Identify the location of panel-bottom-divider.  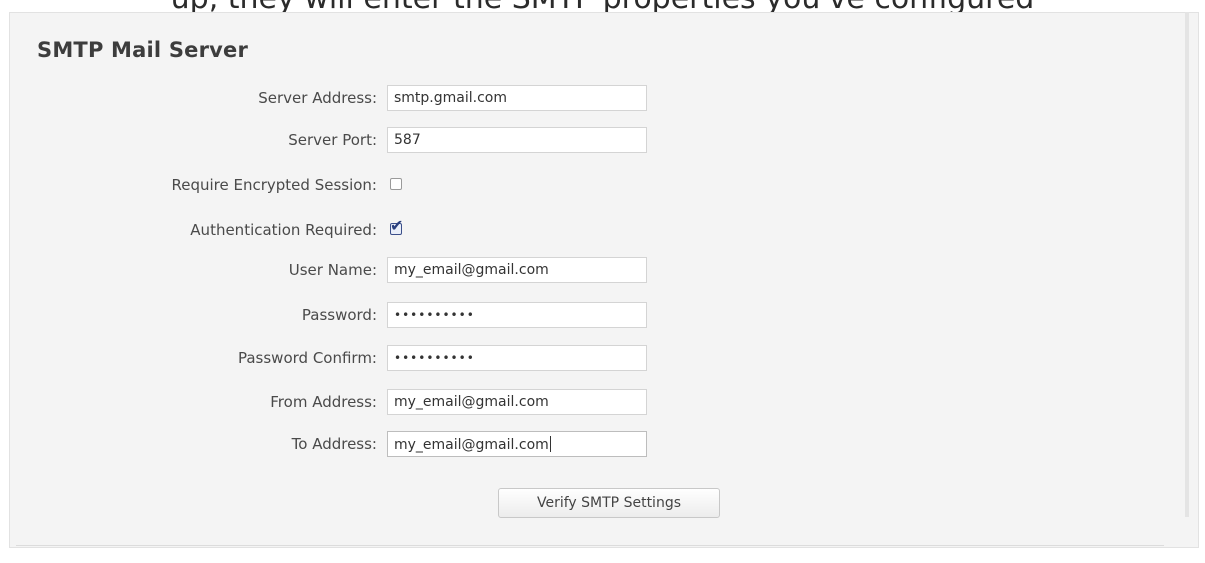
(590, 545).